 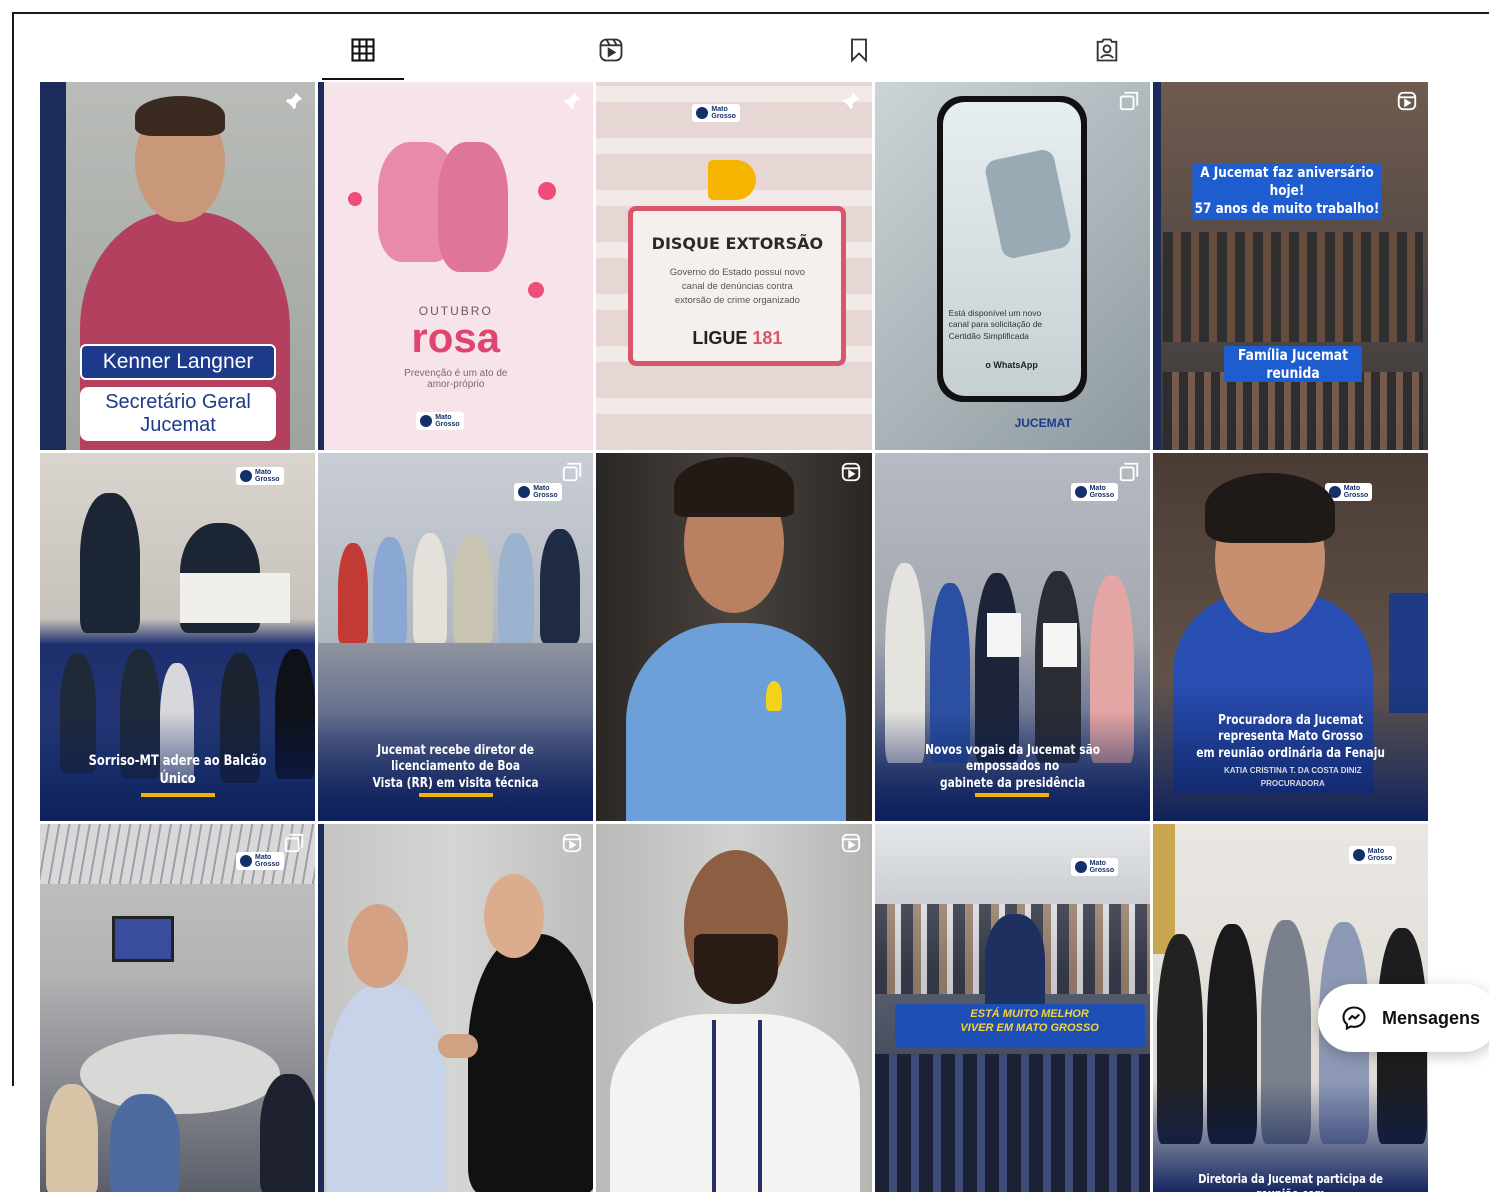 I want to click on subtitle: Prevenção é um ato de amor-próprio, so click(x=456, y=379).